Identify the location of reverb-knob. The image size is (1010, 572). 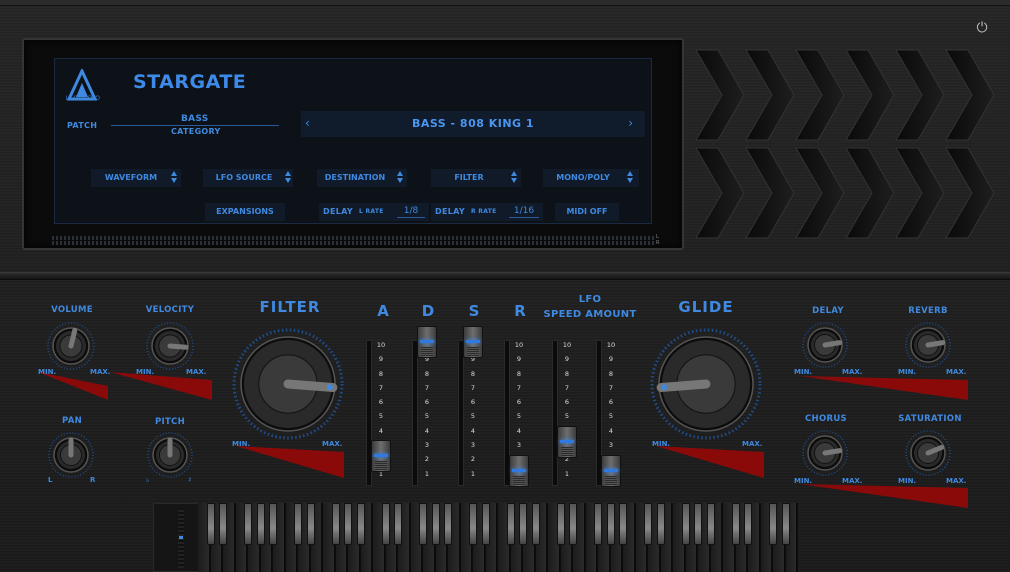
(928, 347).